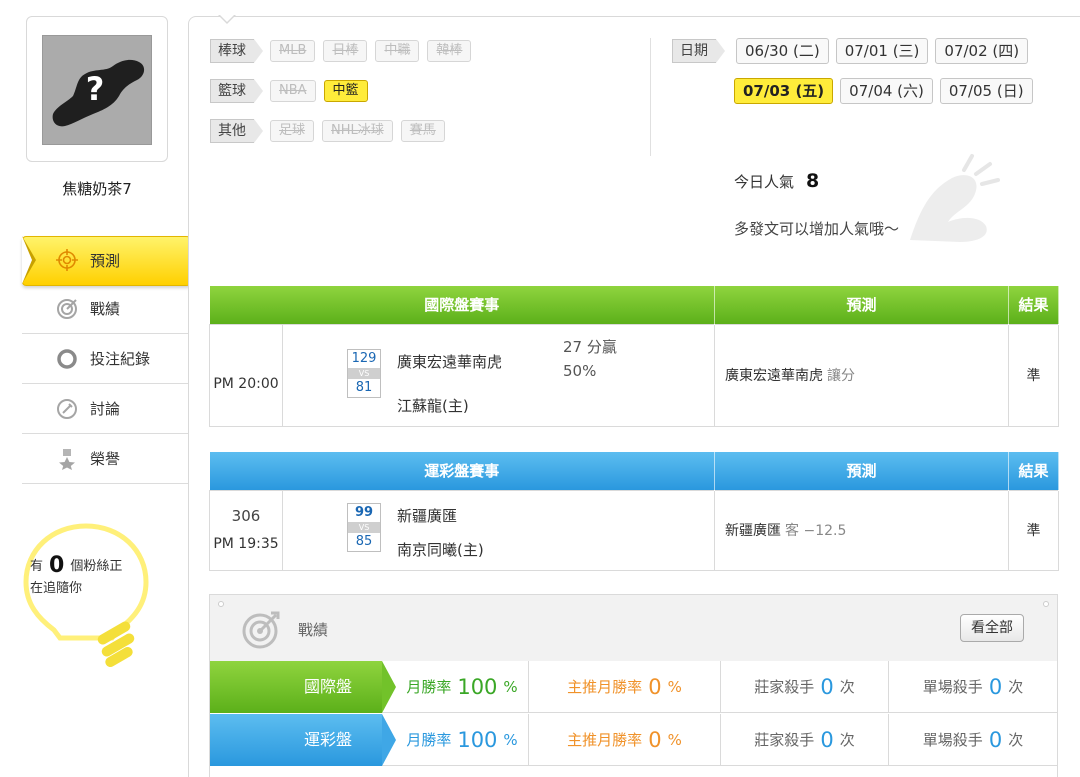 This screenshot has height=777, width=1080. What do you see at coordinates (764, 182) in the screenshot?
I see `popularity-label: 今日人氣` at bounding box center [764, 182].